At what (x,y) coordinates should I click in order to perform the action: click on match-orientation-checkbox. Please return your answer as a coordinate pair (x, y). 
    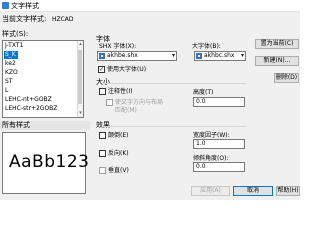
    Looking at the image, I should click on (109, 102).